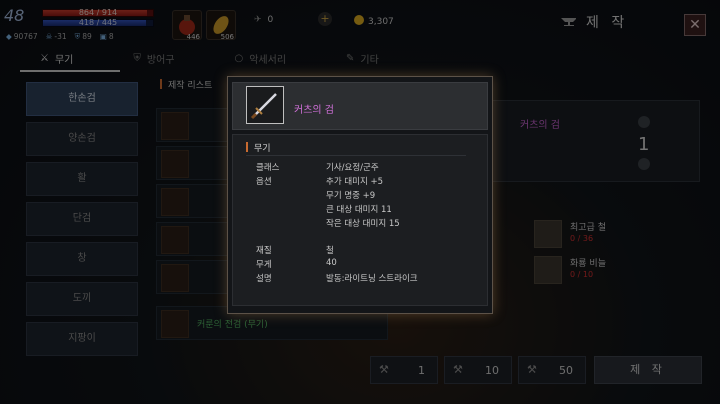  Describe the element at coordinates (330, 251) in the screenshot. I see `material-value: 철` at that location.